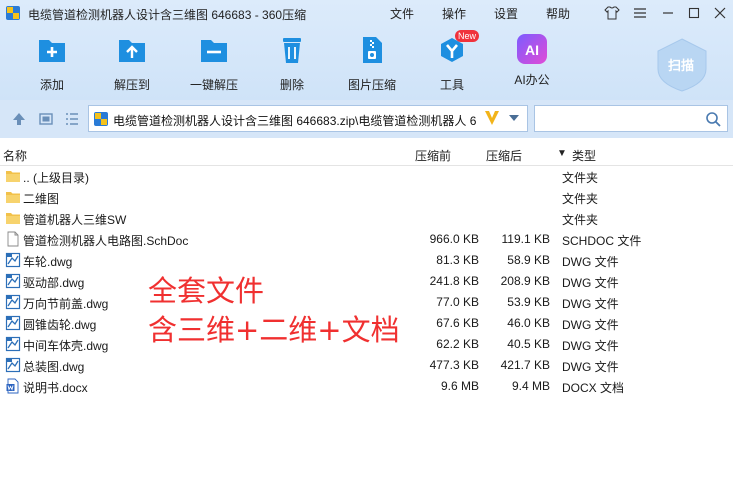 The image size is (733, 478). What do you see at coordinates (454, 13) in the screenshot?
I see `menu-operate: 操作` at bounding box center [454, 13].